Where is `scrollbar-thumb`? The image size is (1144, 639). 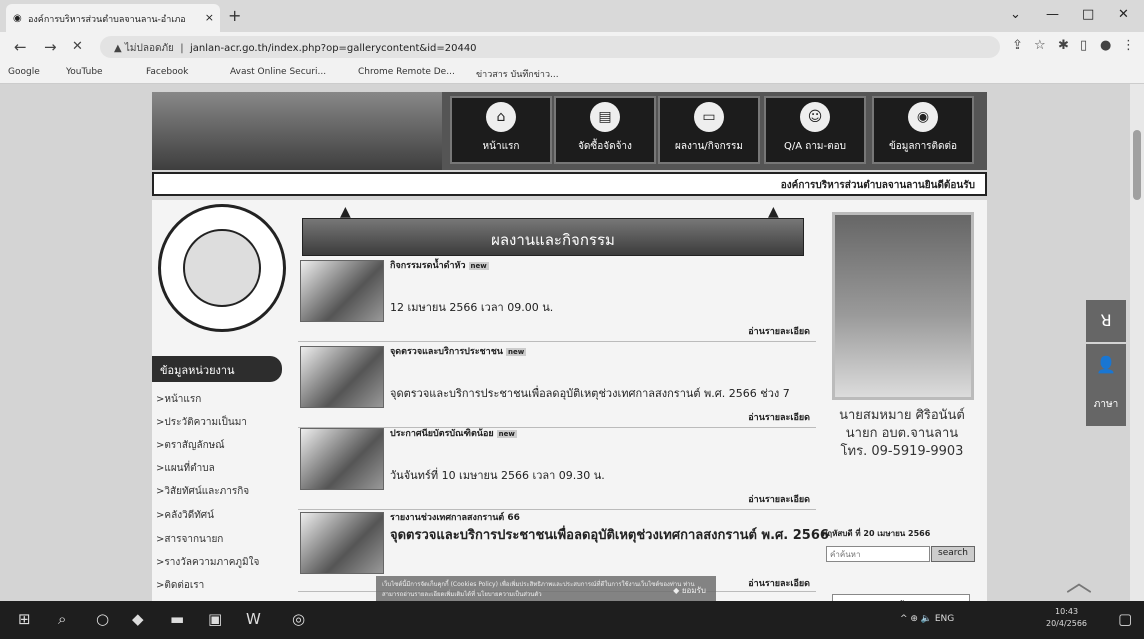 scrollbar-thumb is located at coordinates (1137, 165).